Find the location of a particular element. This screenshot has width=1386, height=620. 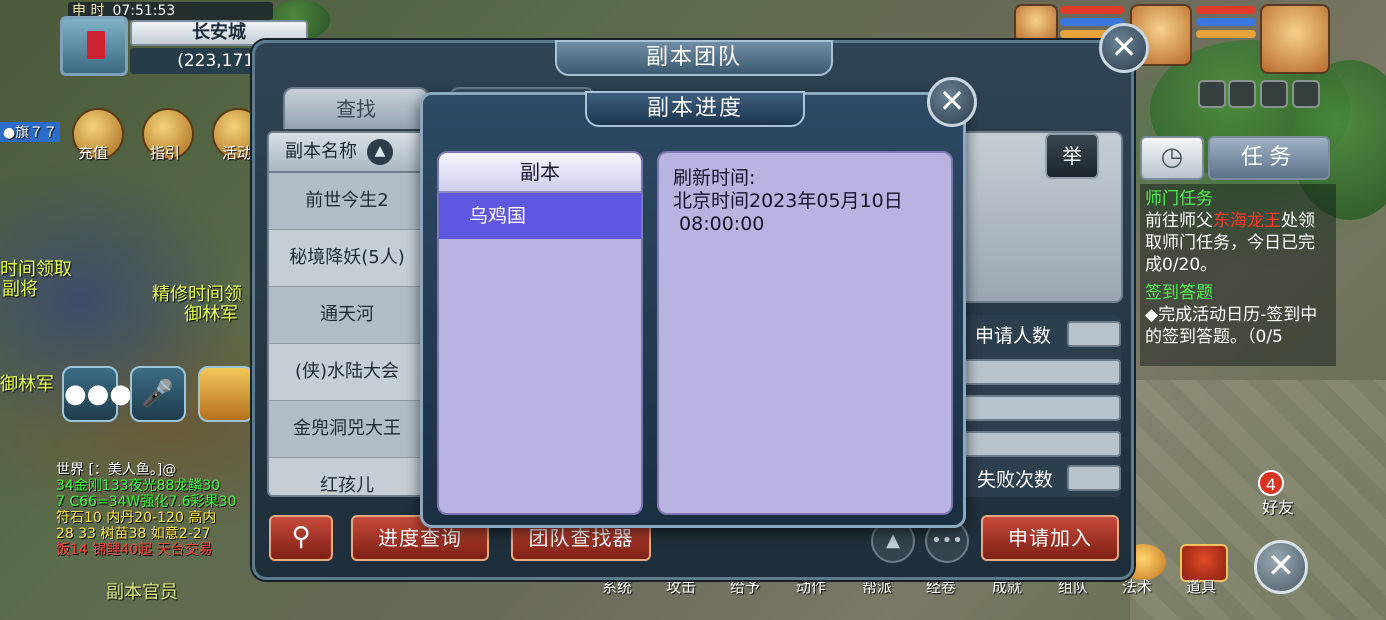

failures-label: 失败次数 is located at coordinates (1015, 480).